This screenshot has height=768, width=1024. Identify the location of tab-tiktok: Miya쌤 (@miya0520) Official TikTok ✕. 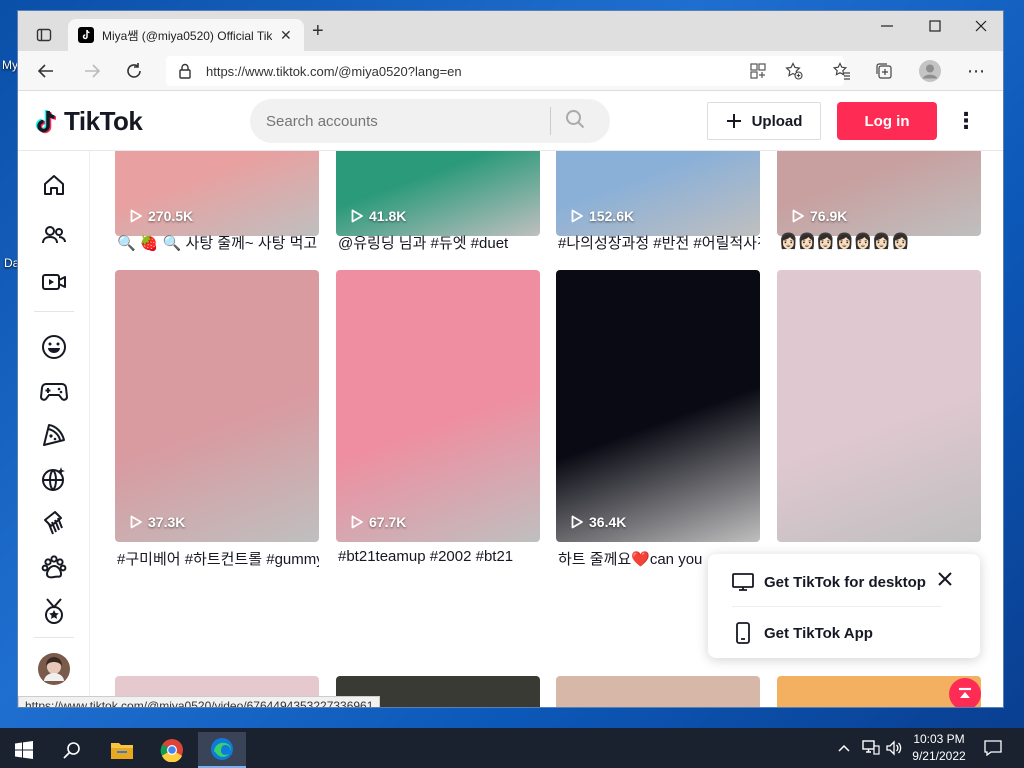
(186, 35).